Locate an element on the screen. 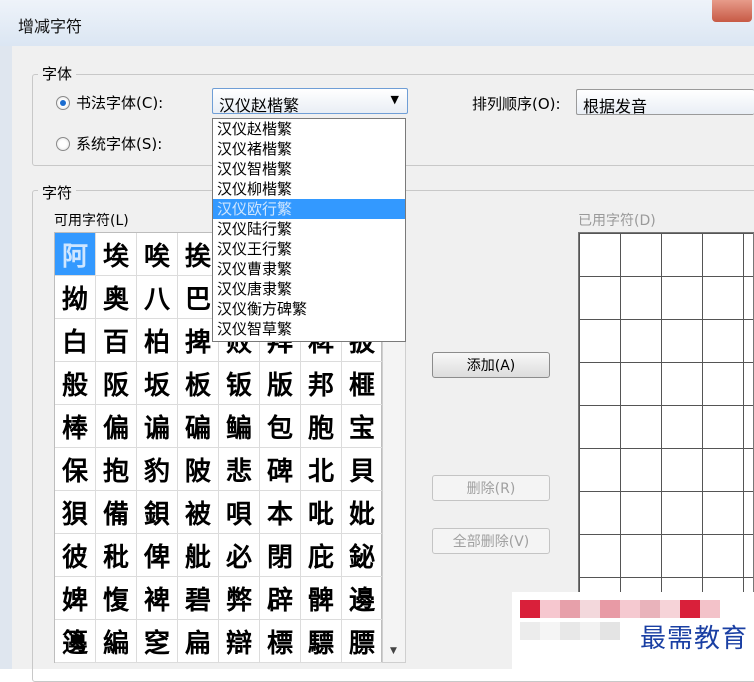 The height and width of the screenshot is (682, 754). window-edge is located at coordinates (6, 357).